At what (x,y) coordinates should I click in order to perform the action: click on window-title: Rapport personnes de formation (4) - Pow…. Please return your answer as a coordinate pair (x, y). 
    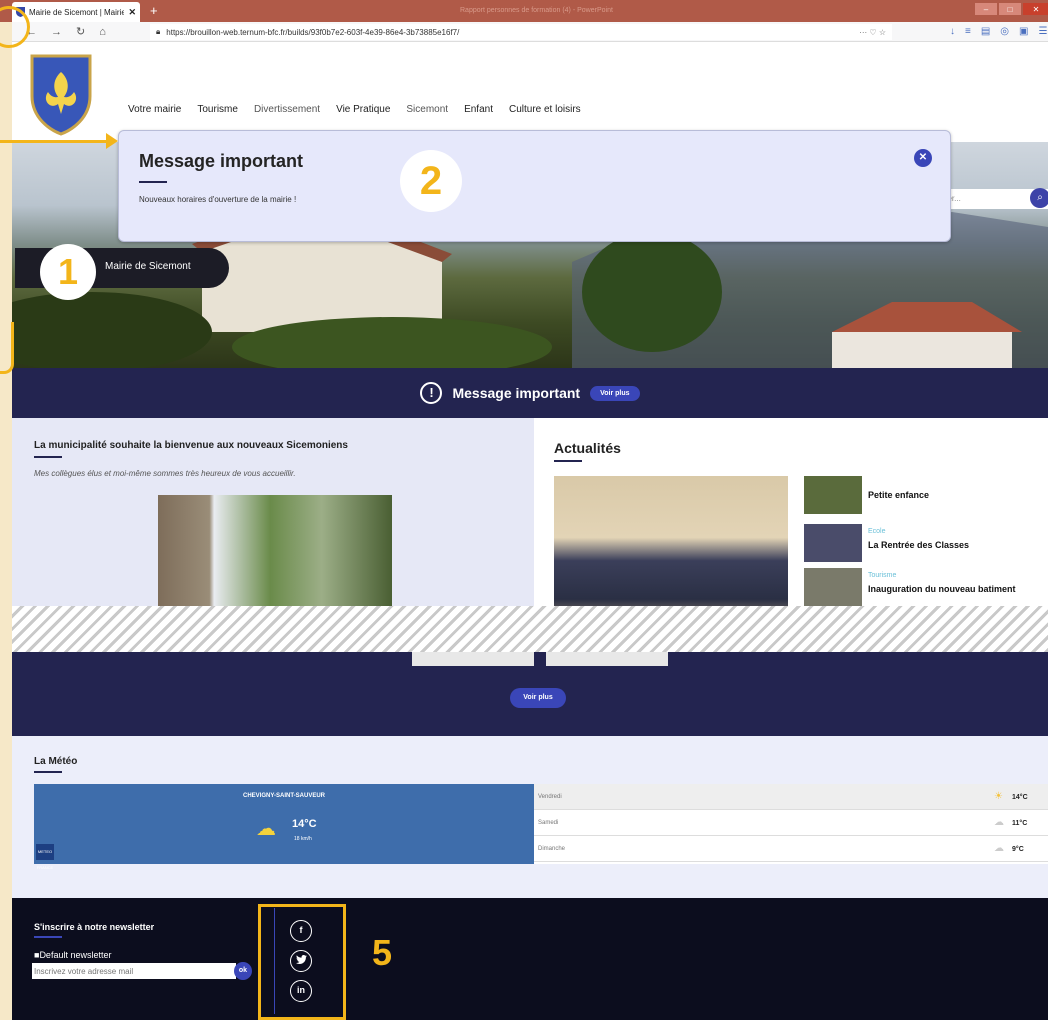
    Looking at the image, I should click on (536, 10).